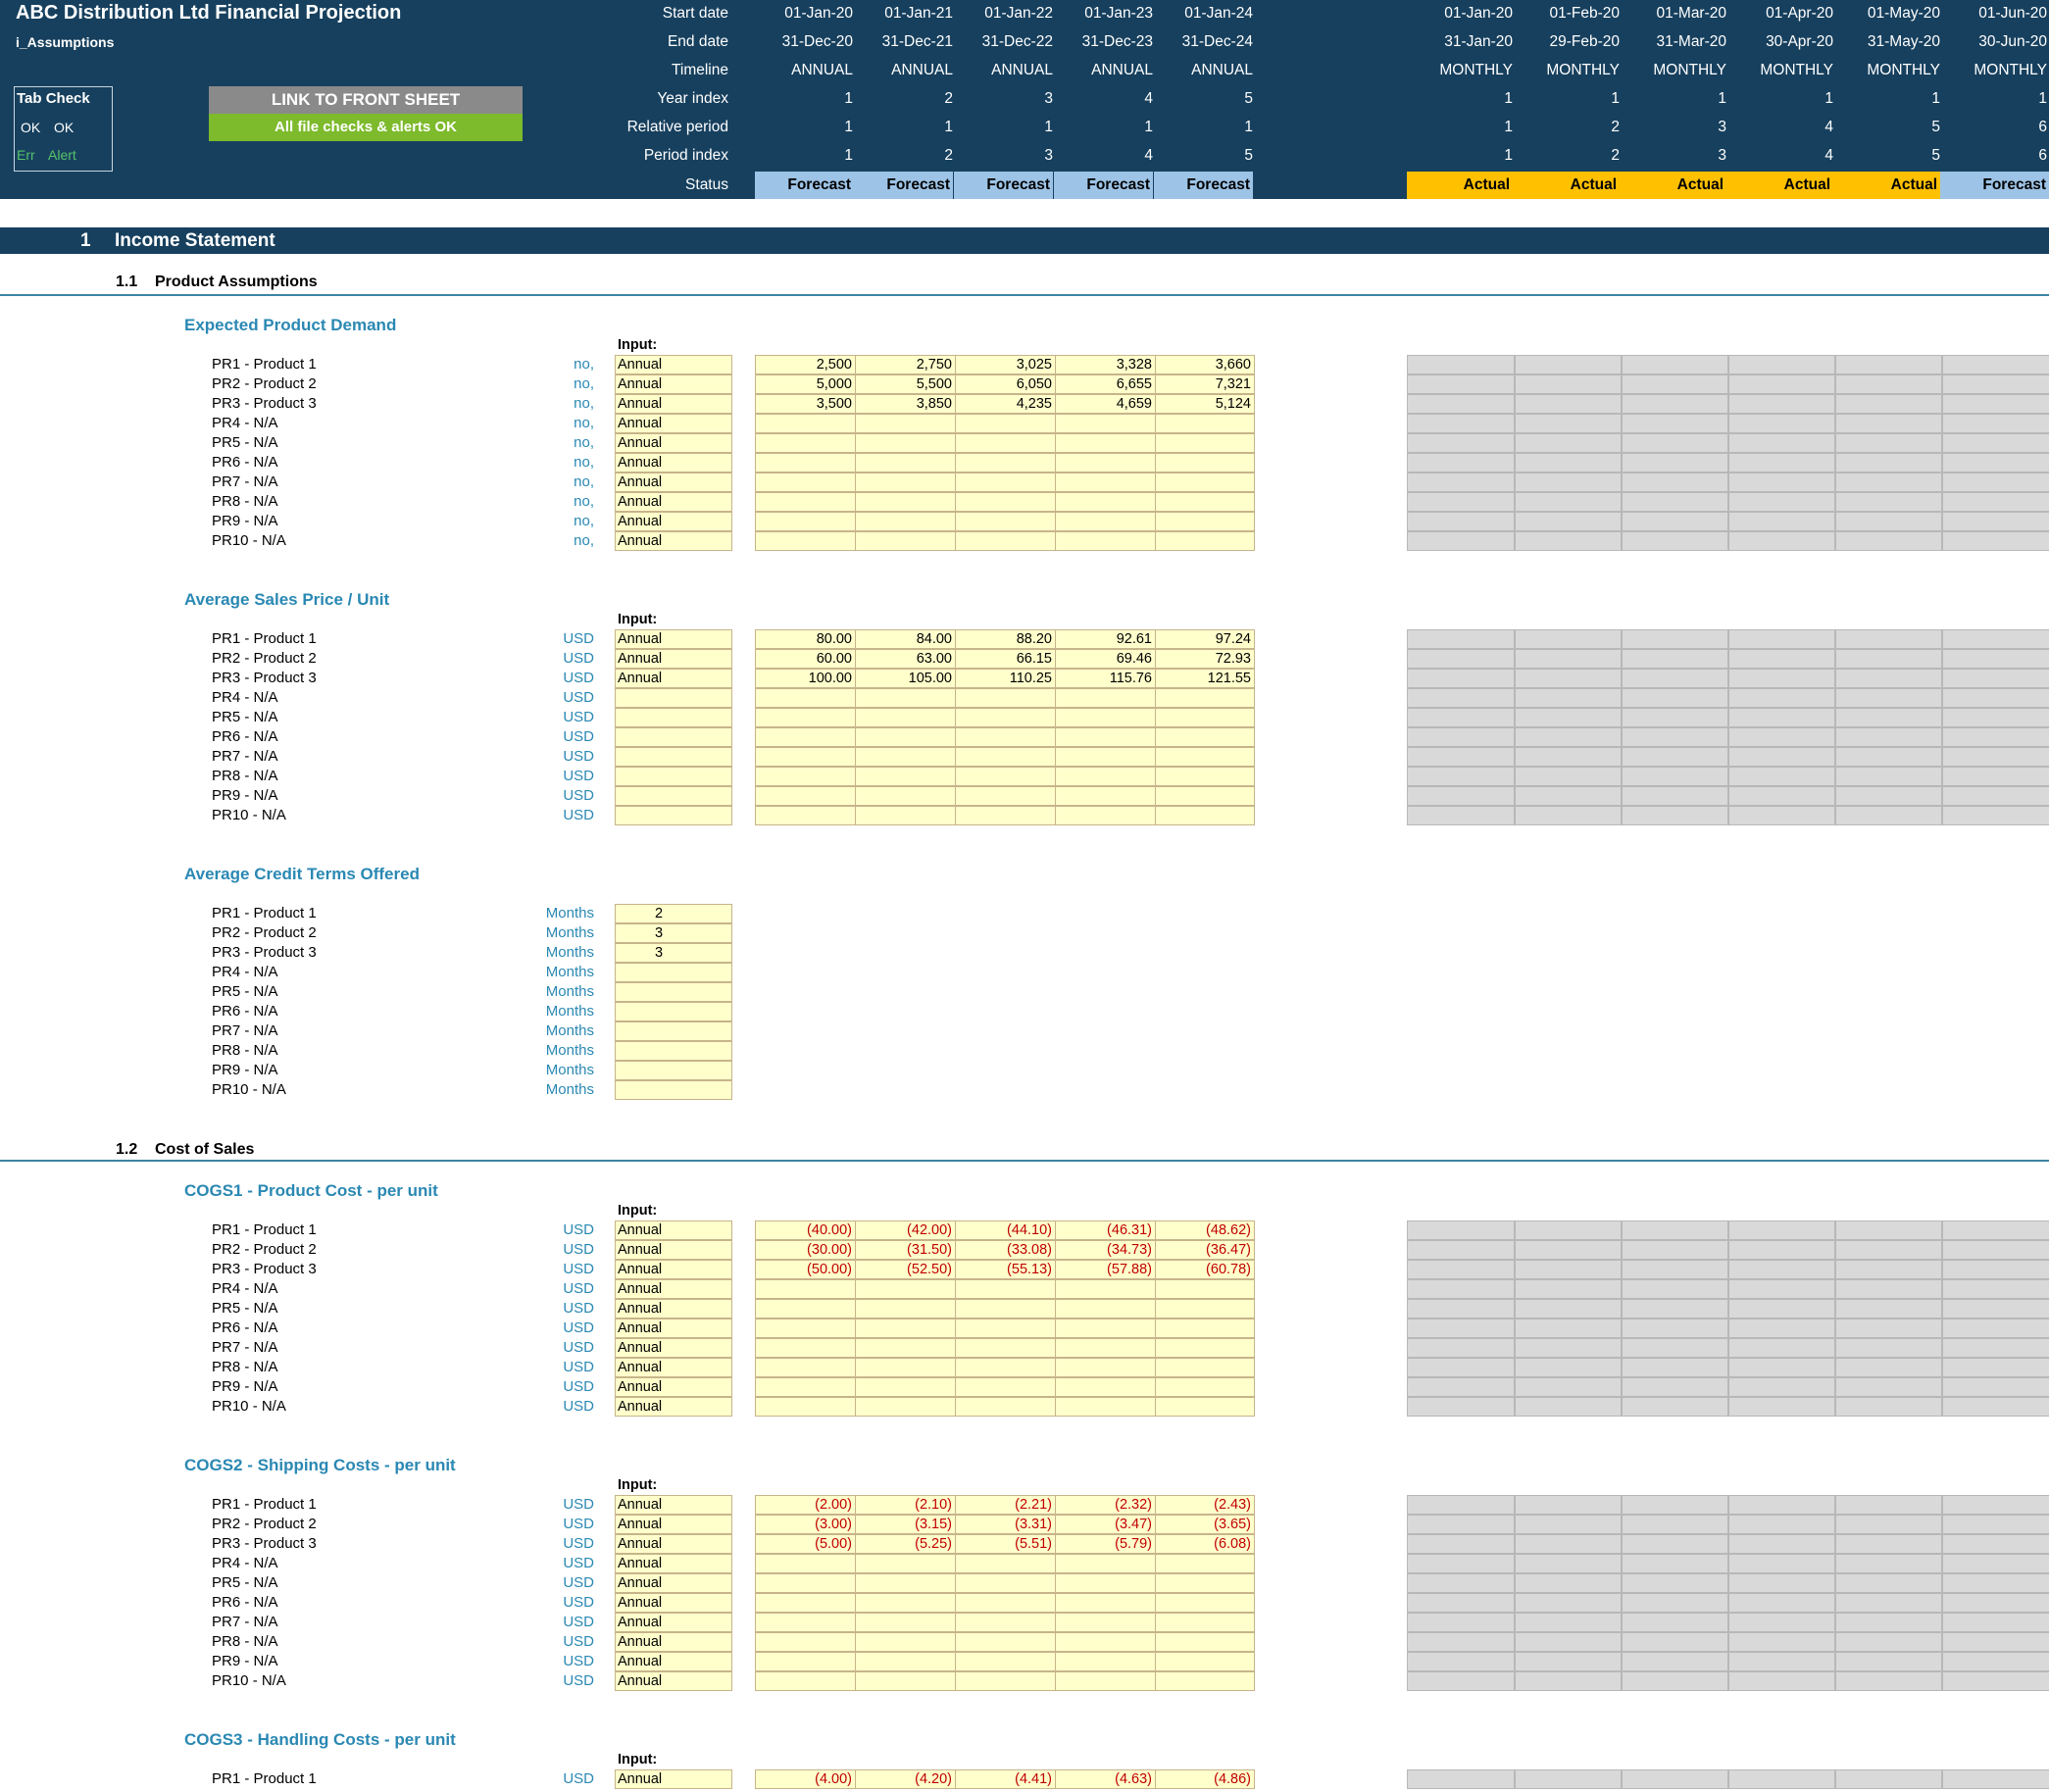 The width and height of the screenshot is (2049, 1792). Describe the element at coordinates (1105, 1544) in the screenshot. I see `value-cell: (5.79)` at that location.